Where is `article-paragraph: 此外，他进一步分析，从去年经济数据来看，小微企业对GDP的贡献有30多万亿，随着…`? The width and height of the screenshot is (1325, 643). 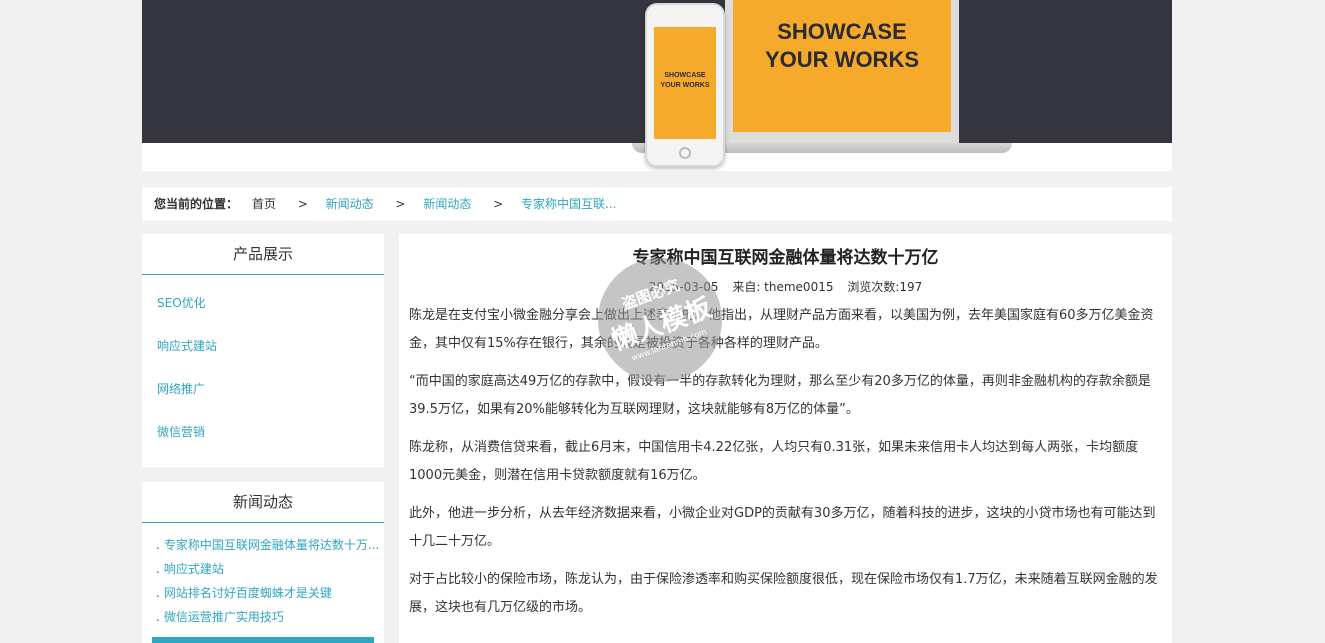 article-paragraph: 此外，他进一步分析，从去年经济数据来看，小微企业对GDP的贡献有30多万亿，随着… is located at coordinates (782, 527).